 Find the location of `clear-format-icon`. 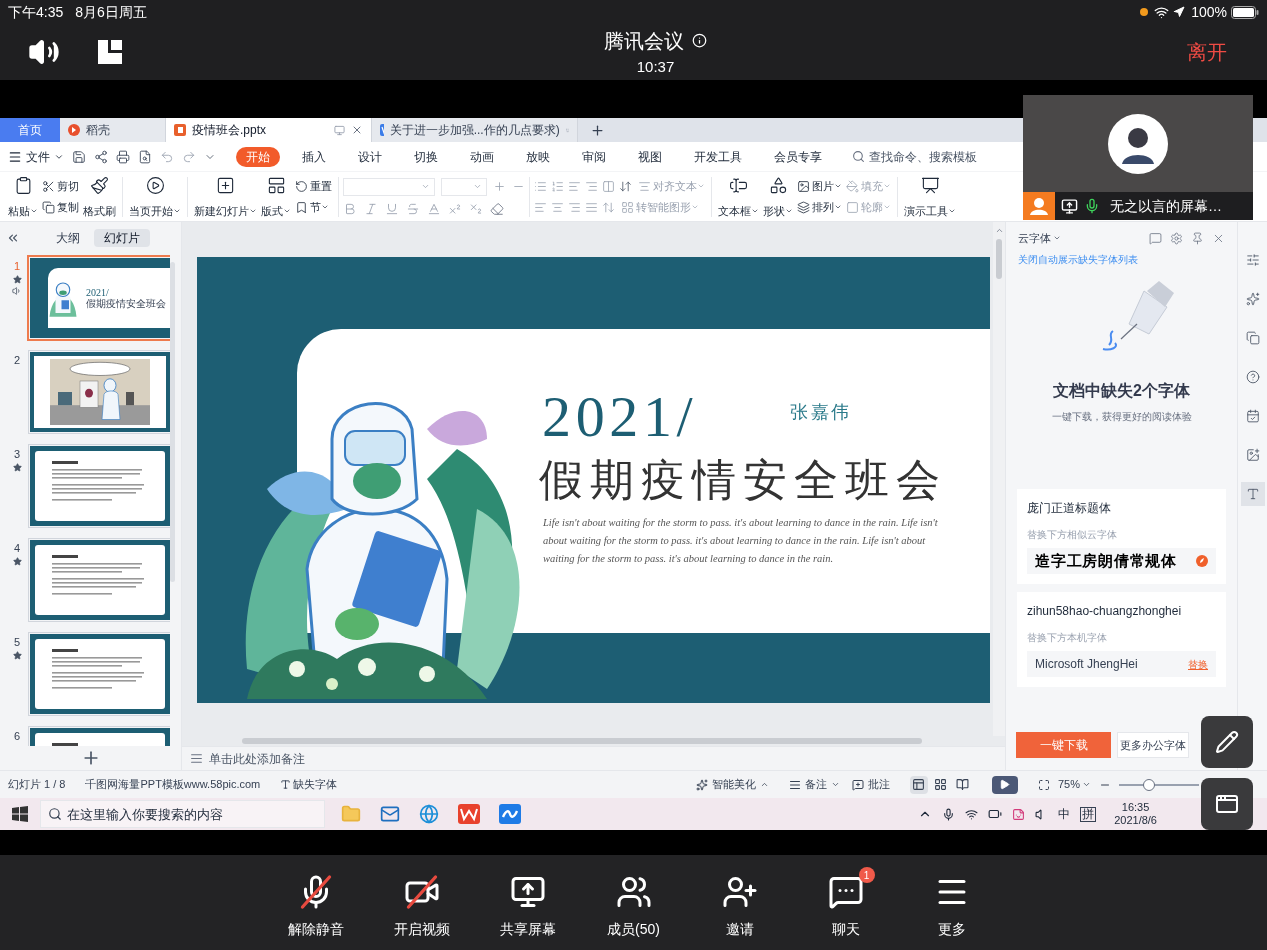

clear-format-icon is located at coordinates (497, 208).